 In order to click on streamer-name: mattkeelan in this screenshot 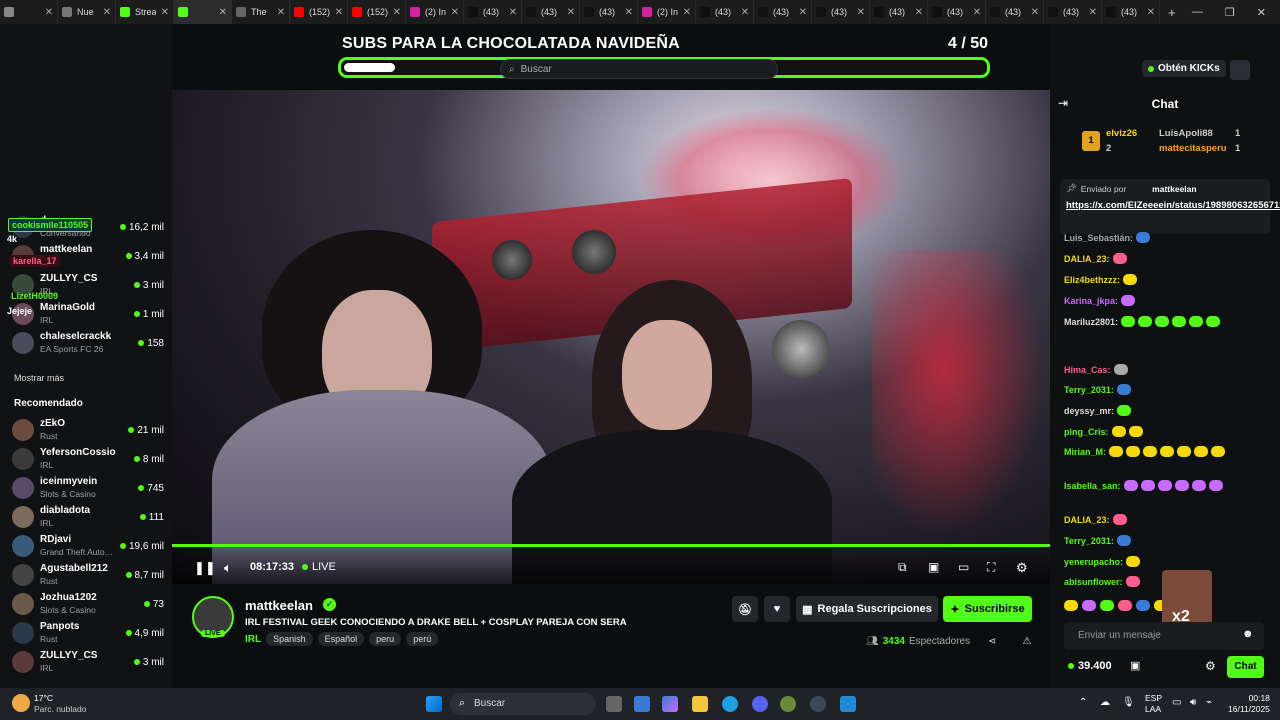, I will do `click(279, 605)`.